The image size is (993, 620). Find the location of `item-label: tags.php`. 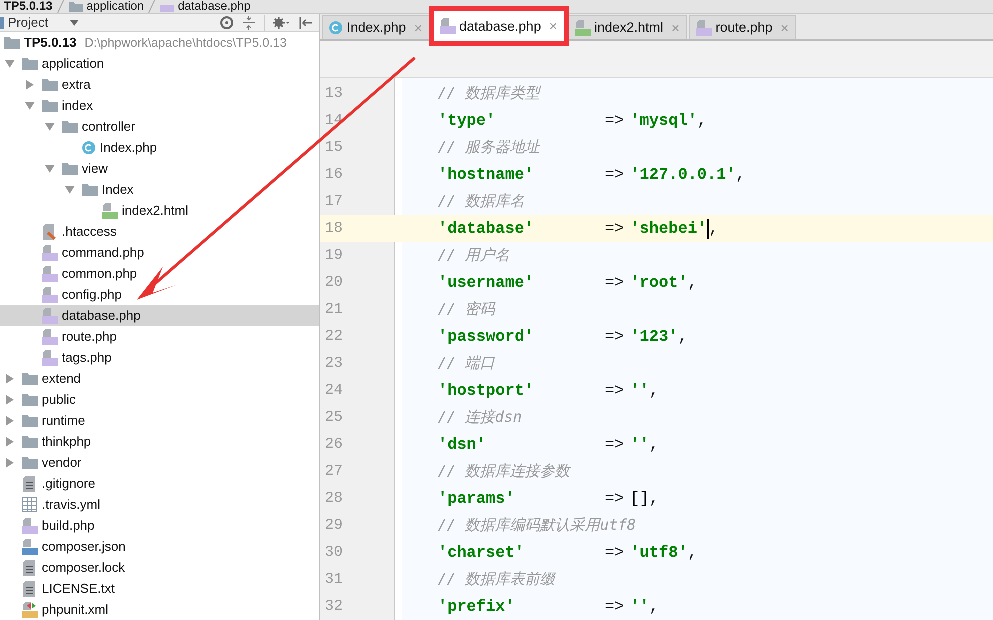

item-label: tags.php is located at coordinates (87, 357).